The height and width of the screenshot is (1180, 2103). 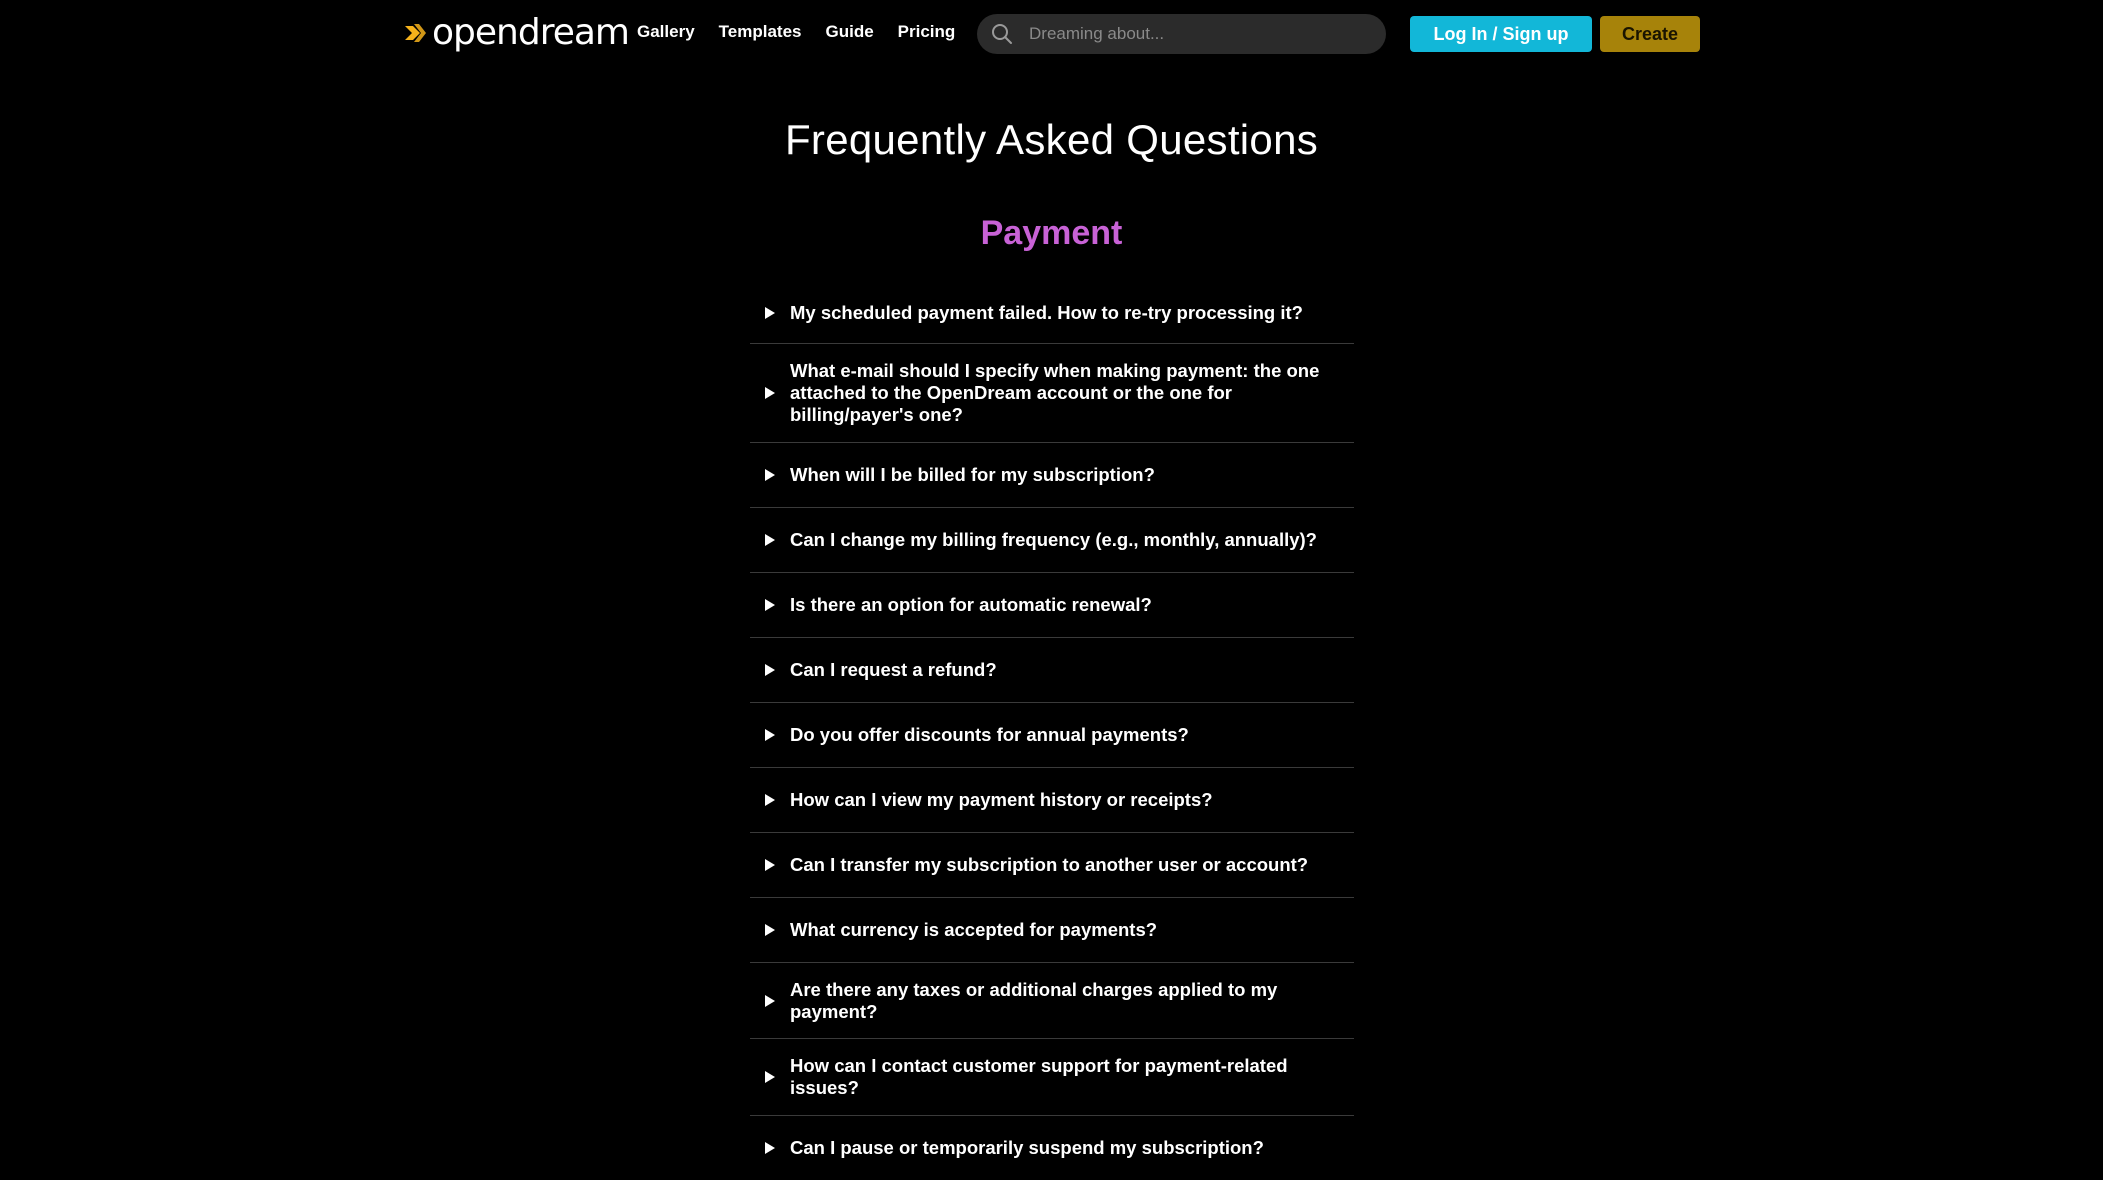 What do you see at coordinates (849, 32) in the screenshot?
I see `nav-guide: Guide` at bounding box center [849, 32].